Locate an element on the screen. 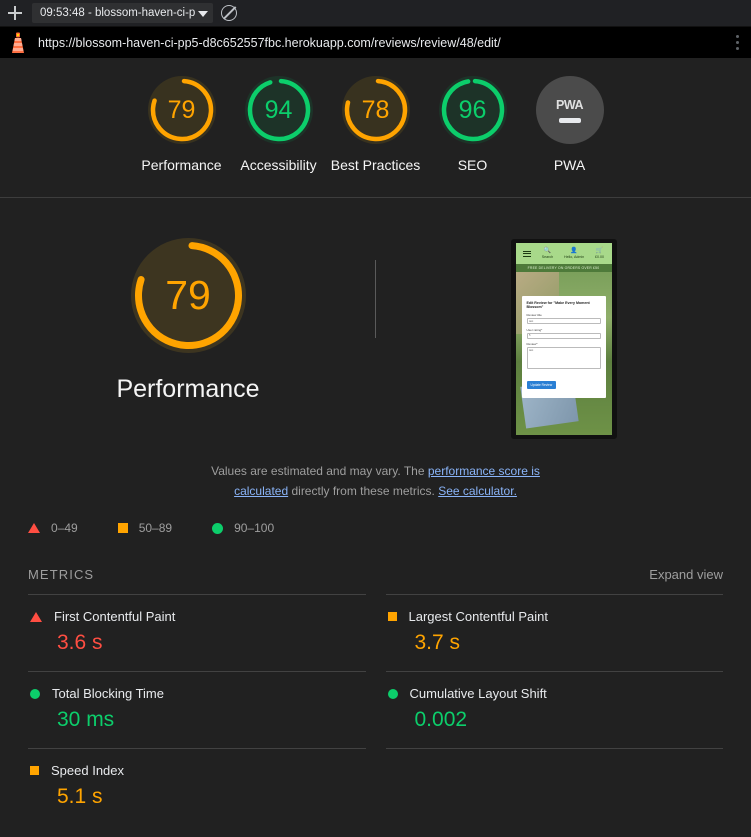  metric-name: First Contentful Paint is located at coordinates (115, 616).